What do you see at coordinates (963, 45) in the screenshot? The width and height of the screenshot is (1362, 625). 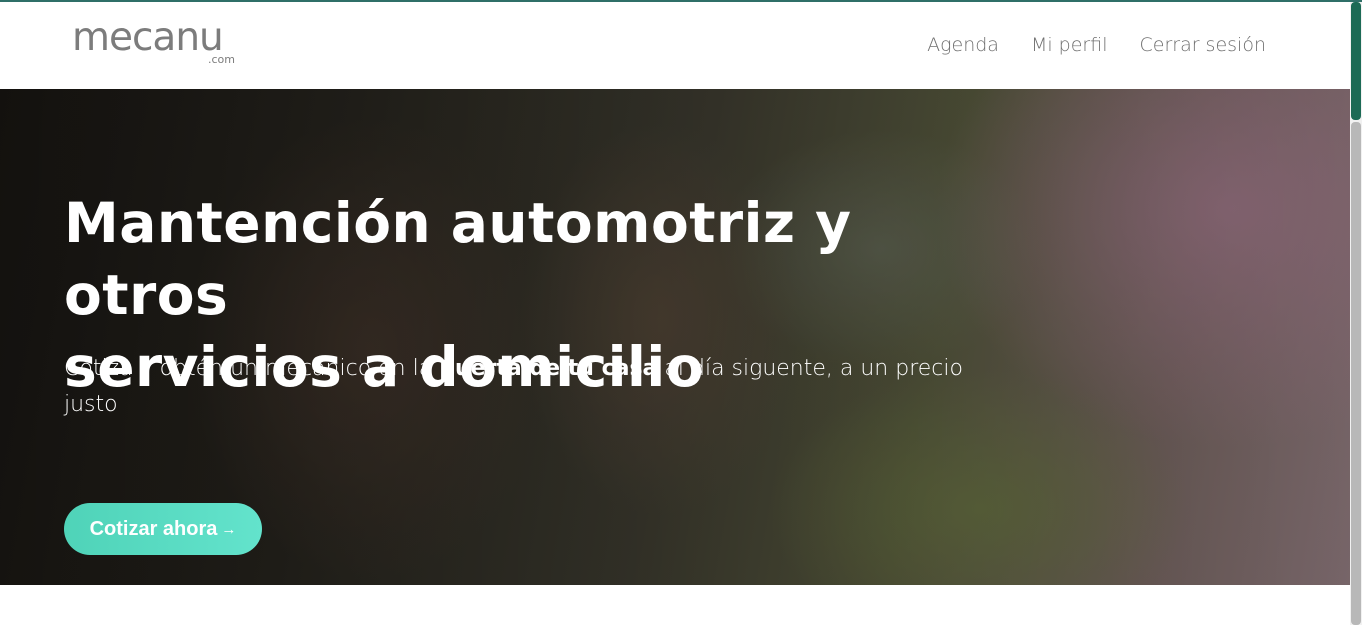 I see `nav-link-agenda: Agenda` at bounding box center [963, 45].